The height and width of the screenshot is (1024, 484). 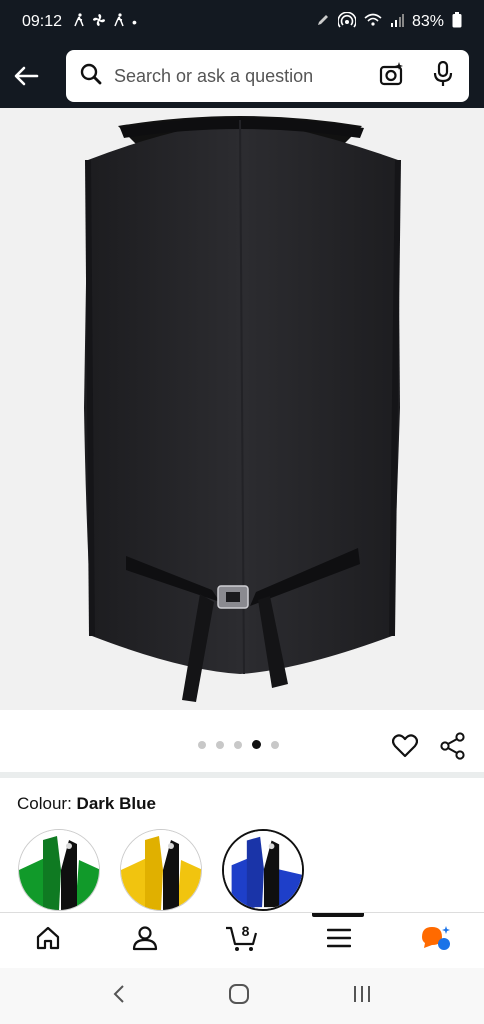 What do you see at coordinates (424, 76) in the screenshot?
I see `search-actions` at bounding box center [424, 76].